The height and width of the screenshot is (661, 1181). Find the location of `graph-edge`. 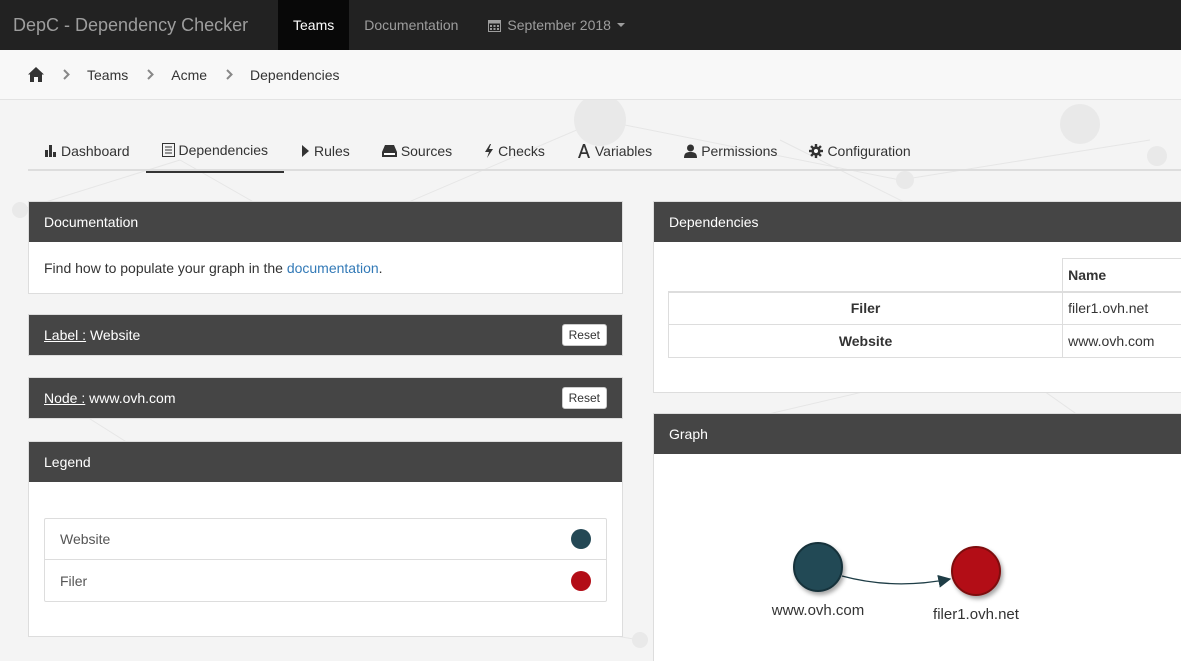

graph-edge is located at coordinates (896, 581).